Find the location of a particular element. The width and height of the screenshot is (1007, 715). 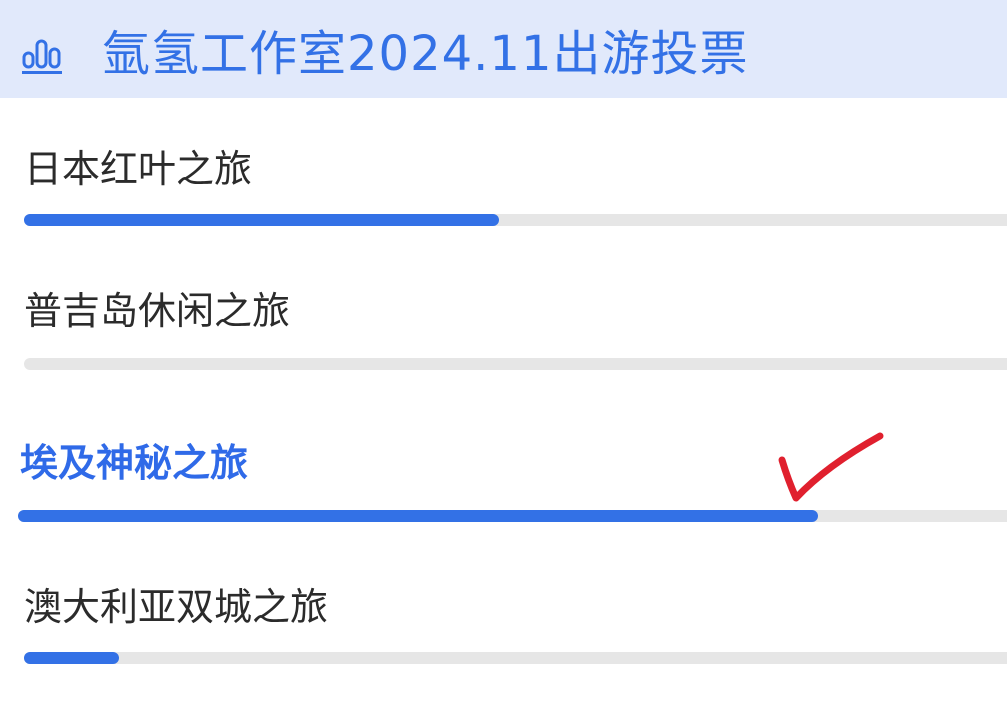

poll-title: 氩氢工作室2024.11出游投票 is located at coordinates (425, 54).